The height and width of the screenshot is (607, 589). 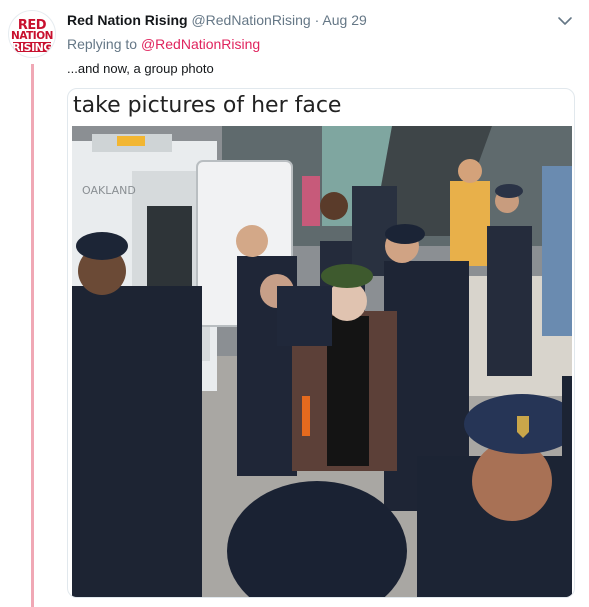 What do you see at coordinates (127, 20) in the screenshot?
I see `display-name: Red Nation Rising` at bounding box center [127, 20].